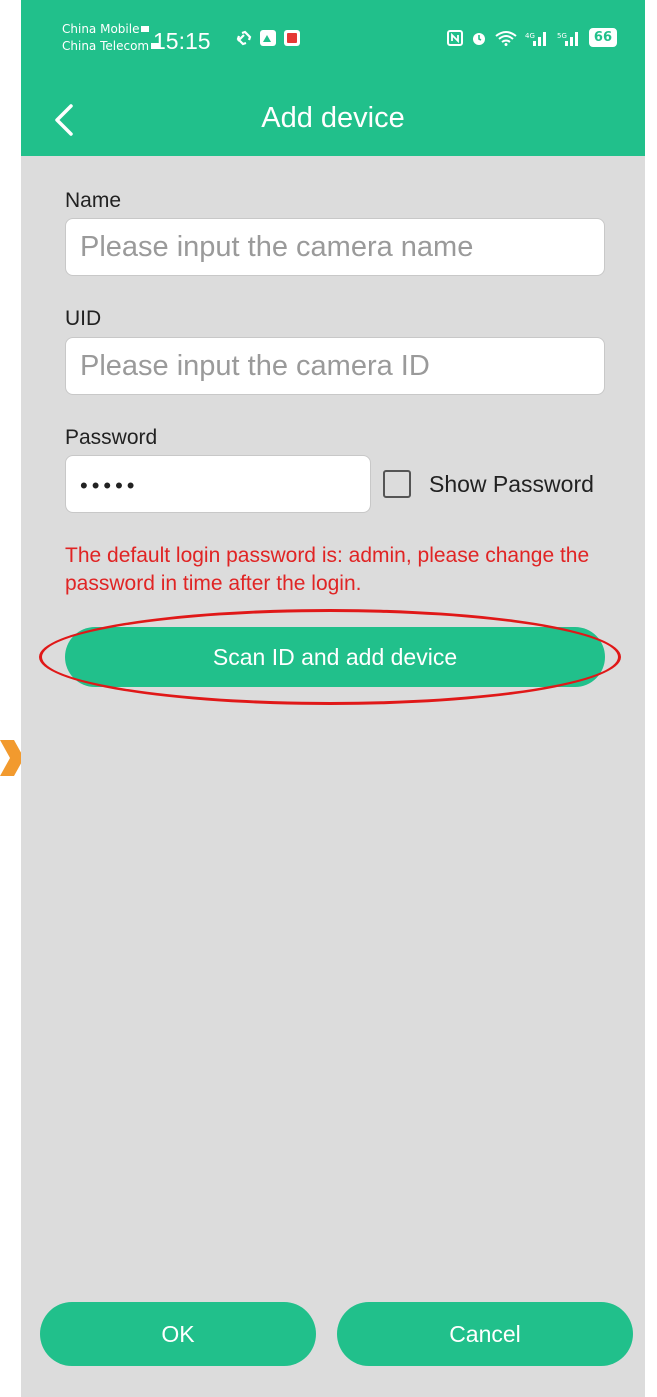  I want to click on page-title: Add device, so click(333, 118).